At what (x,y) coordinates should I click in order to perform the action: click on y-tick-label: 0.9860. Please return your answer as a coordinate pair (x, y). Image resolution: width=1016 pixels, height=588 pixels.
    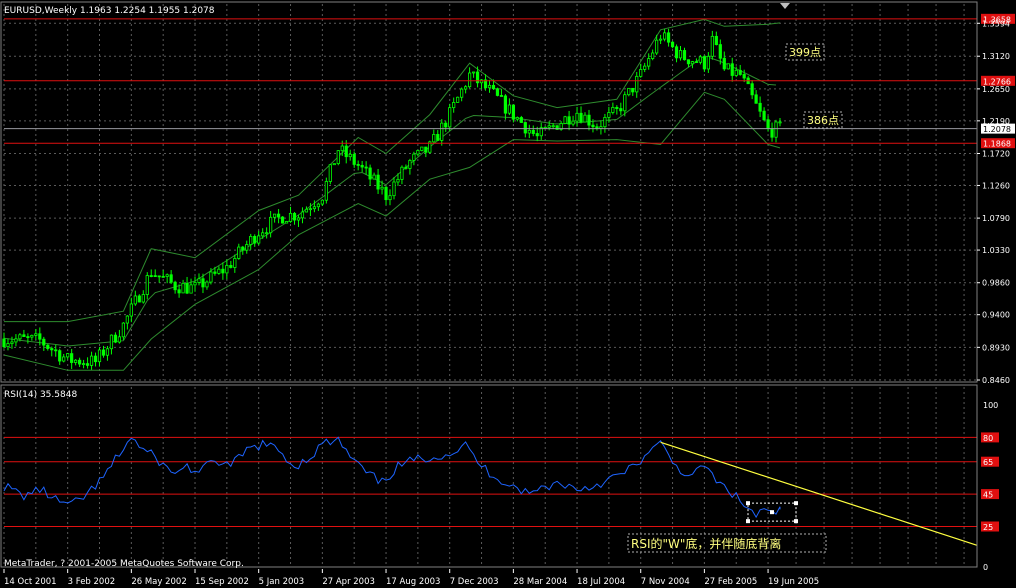
    Looking at the image, I should click on (996, 283).